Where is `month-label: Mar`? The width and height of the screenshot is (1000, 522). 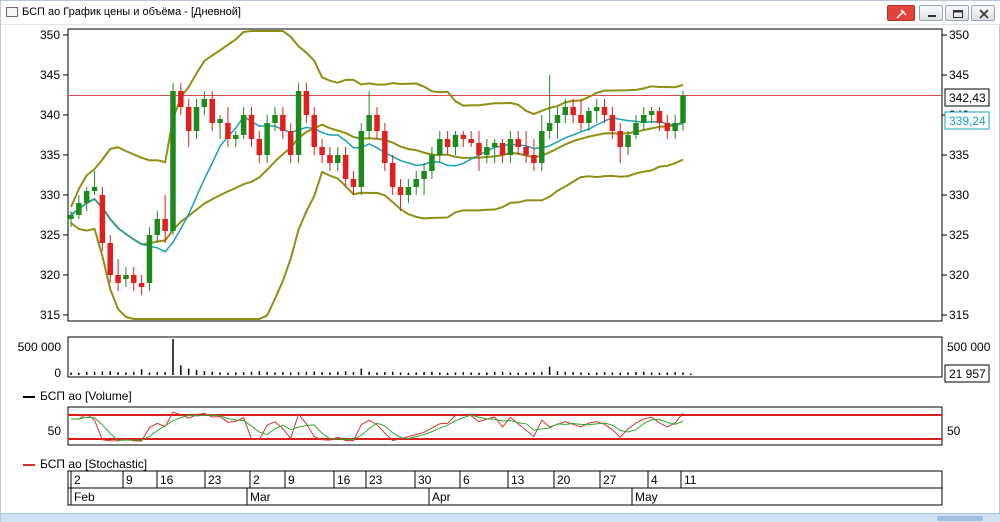 month-label: Mar is located at coordinates (260, 497).